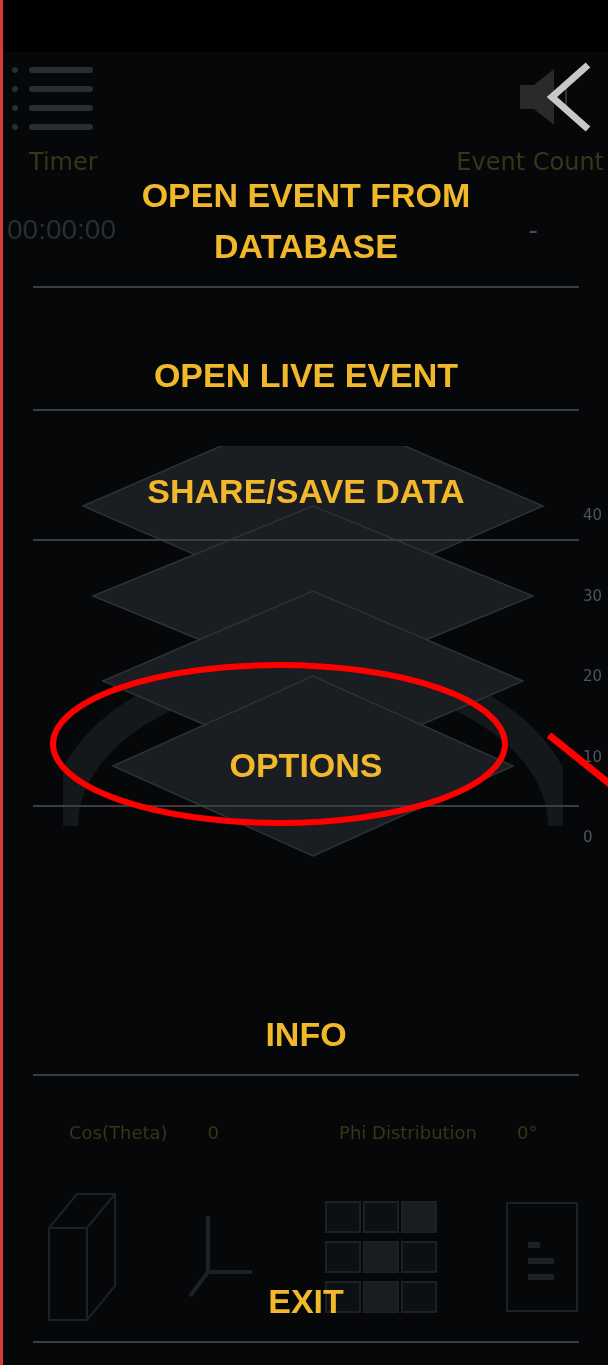 Image resolution: width=608 pixels, height=1365 pixels. What do you see at coordinates (82, 1257) in the screenshot?
I see `cube-icon` at bounding box center [82, 1257].